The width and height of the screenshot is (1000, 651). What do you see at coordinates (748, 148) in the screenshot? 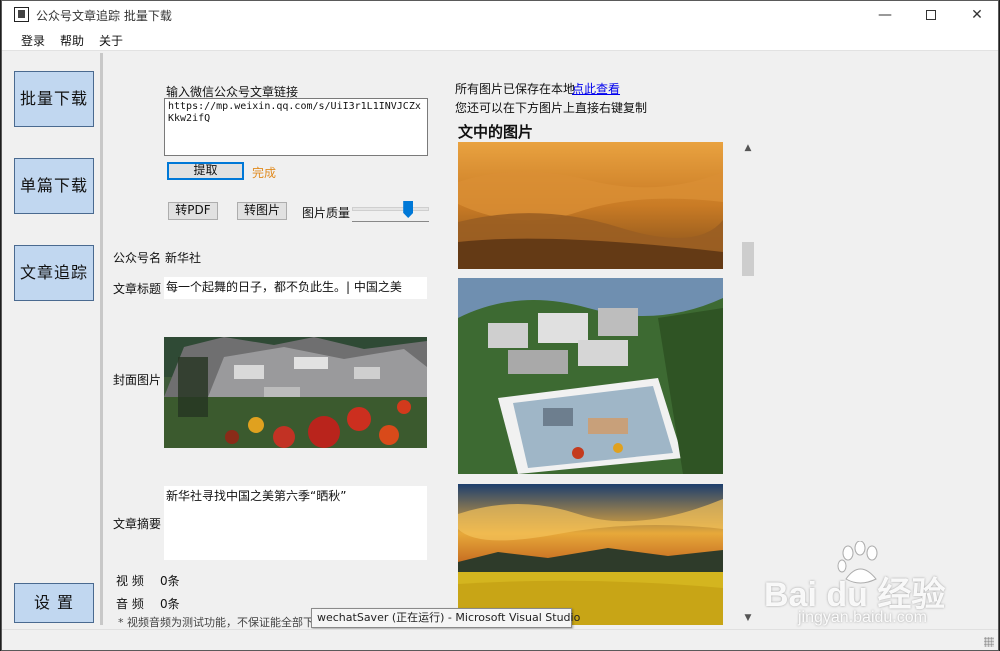
I see `scroll-up-icon: ▲` at bounding box center [748, 148].